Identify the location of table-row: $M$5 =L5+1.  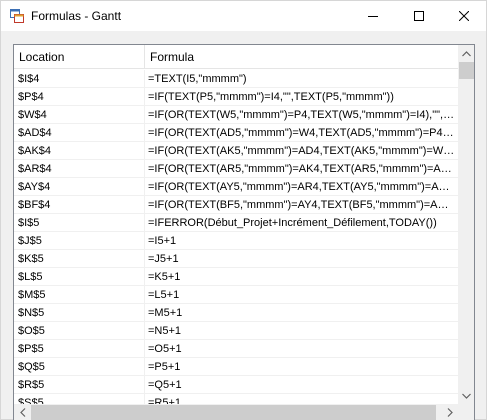
(236, 295).